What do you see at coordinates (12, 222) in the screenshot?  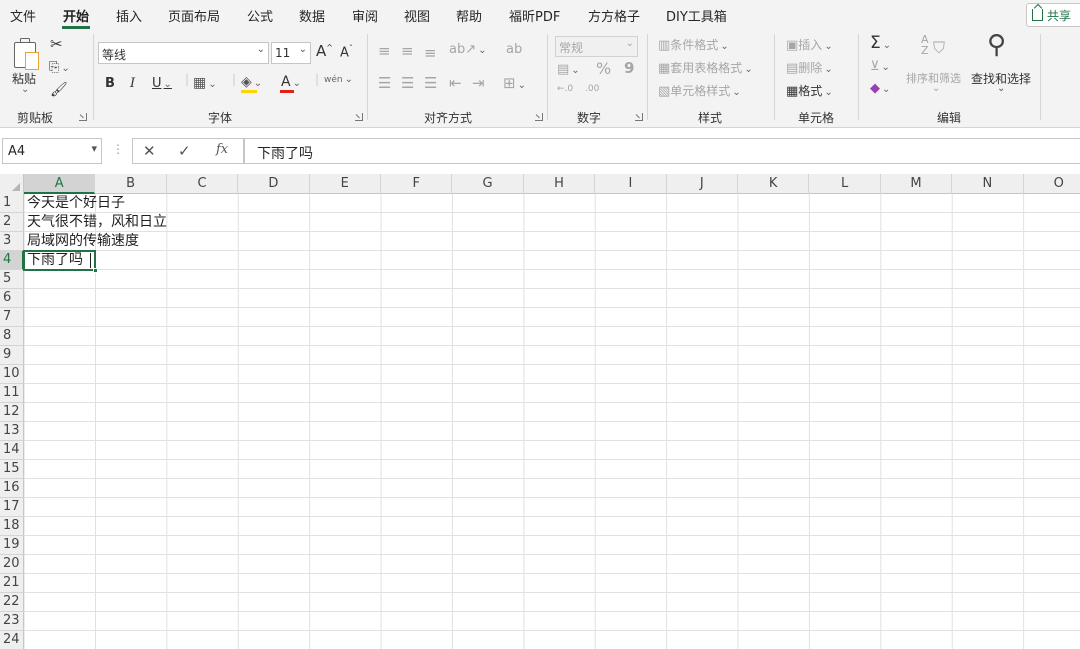 I see `row-header-2: 2` at bounding box center [12, 222].